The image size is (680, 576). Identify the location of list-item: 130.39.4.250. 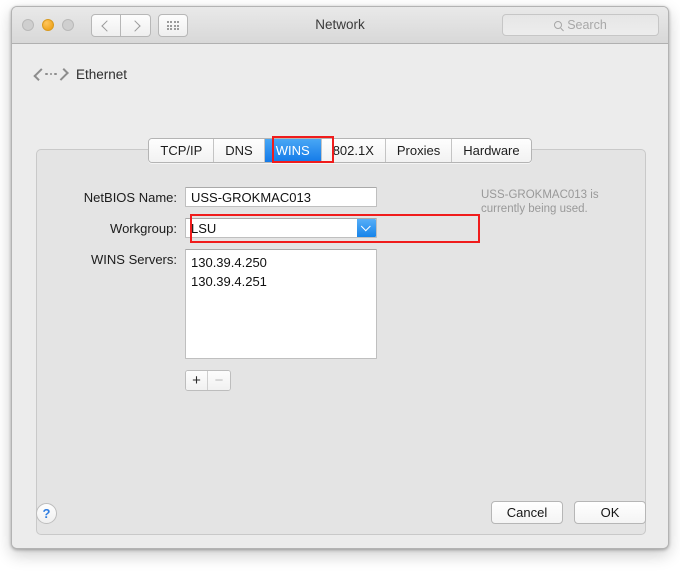
(281, 262).